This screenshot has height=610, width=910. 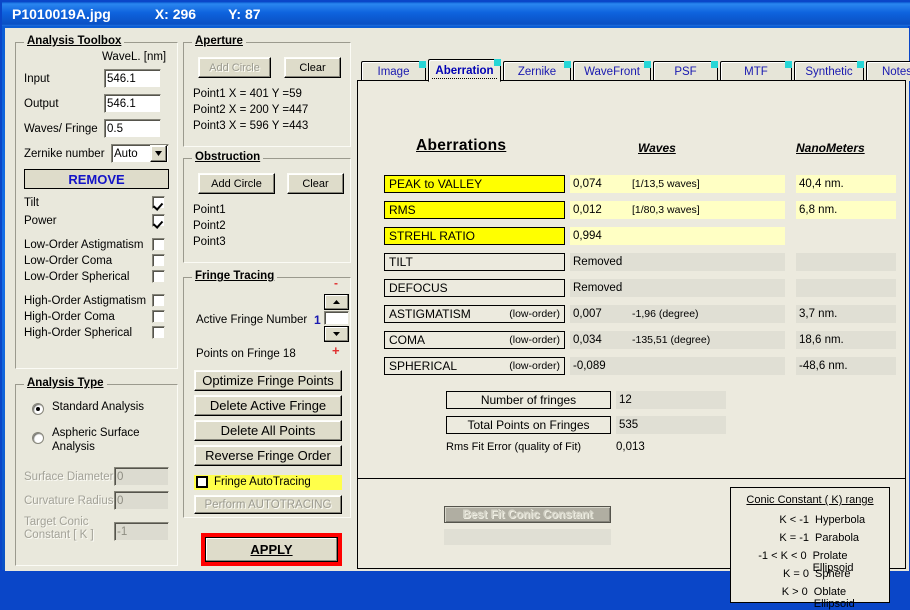 What do you see at coordinates (336, 283) in the screenshot?
I see `minus-icon: -` at bounding box center [336, 283].